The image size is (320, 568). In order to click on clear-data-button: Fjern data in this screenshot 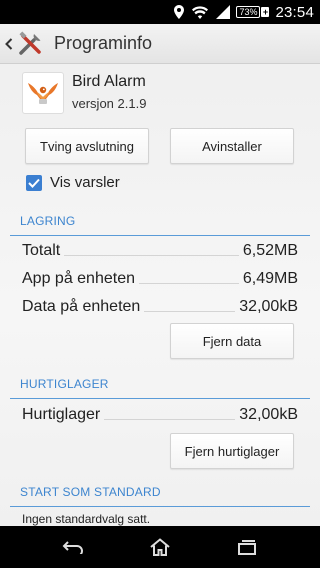, I will do `click(232, 341)`.